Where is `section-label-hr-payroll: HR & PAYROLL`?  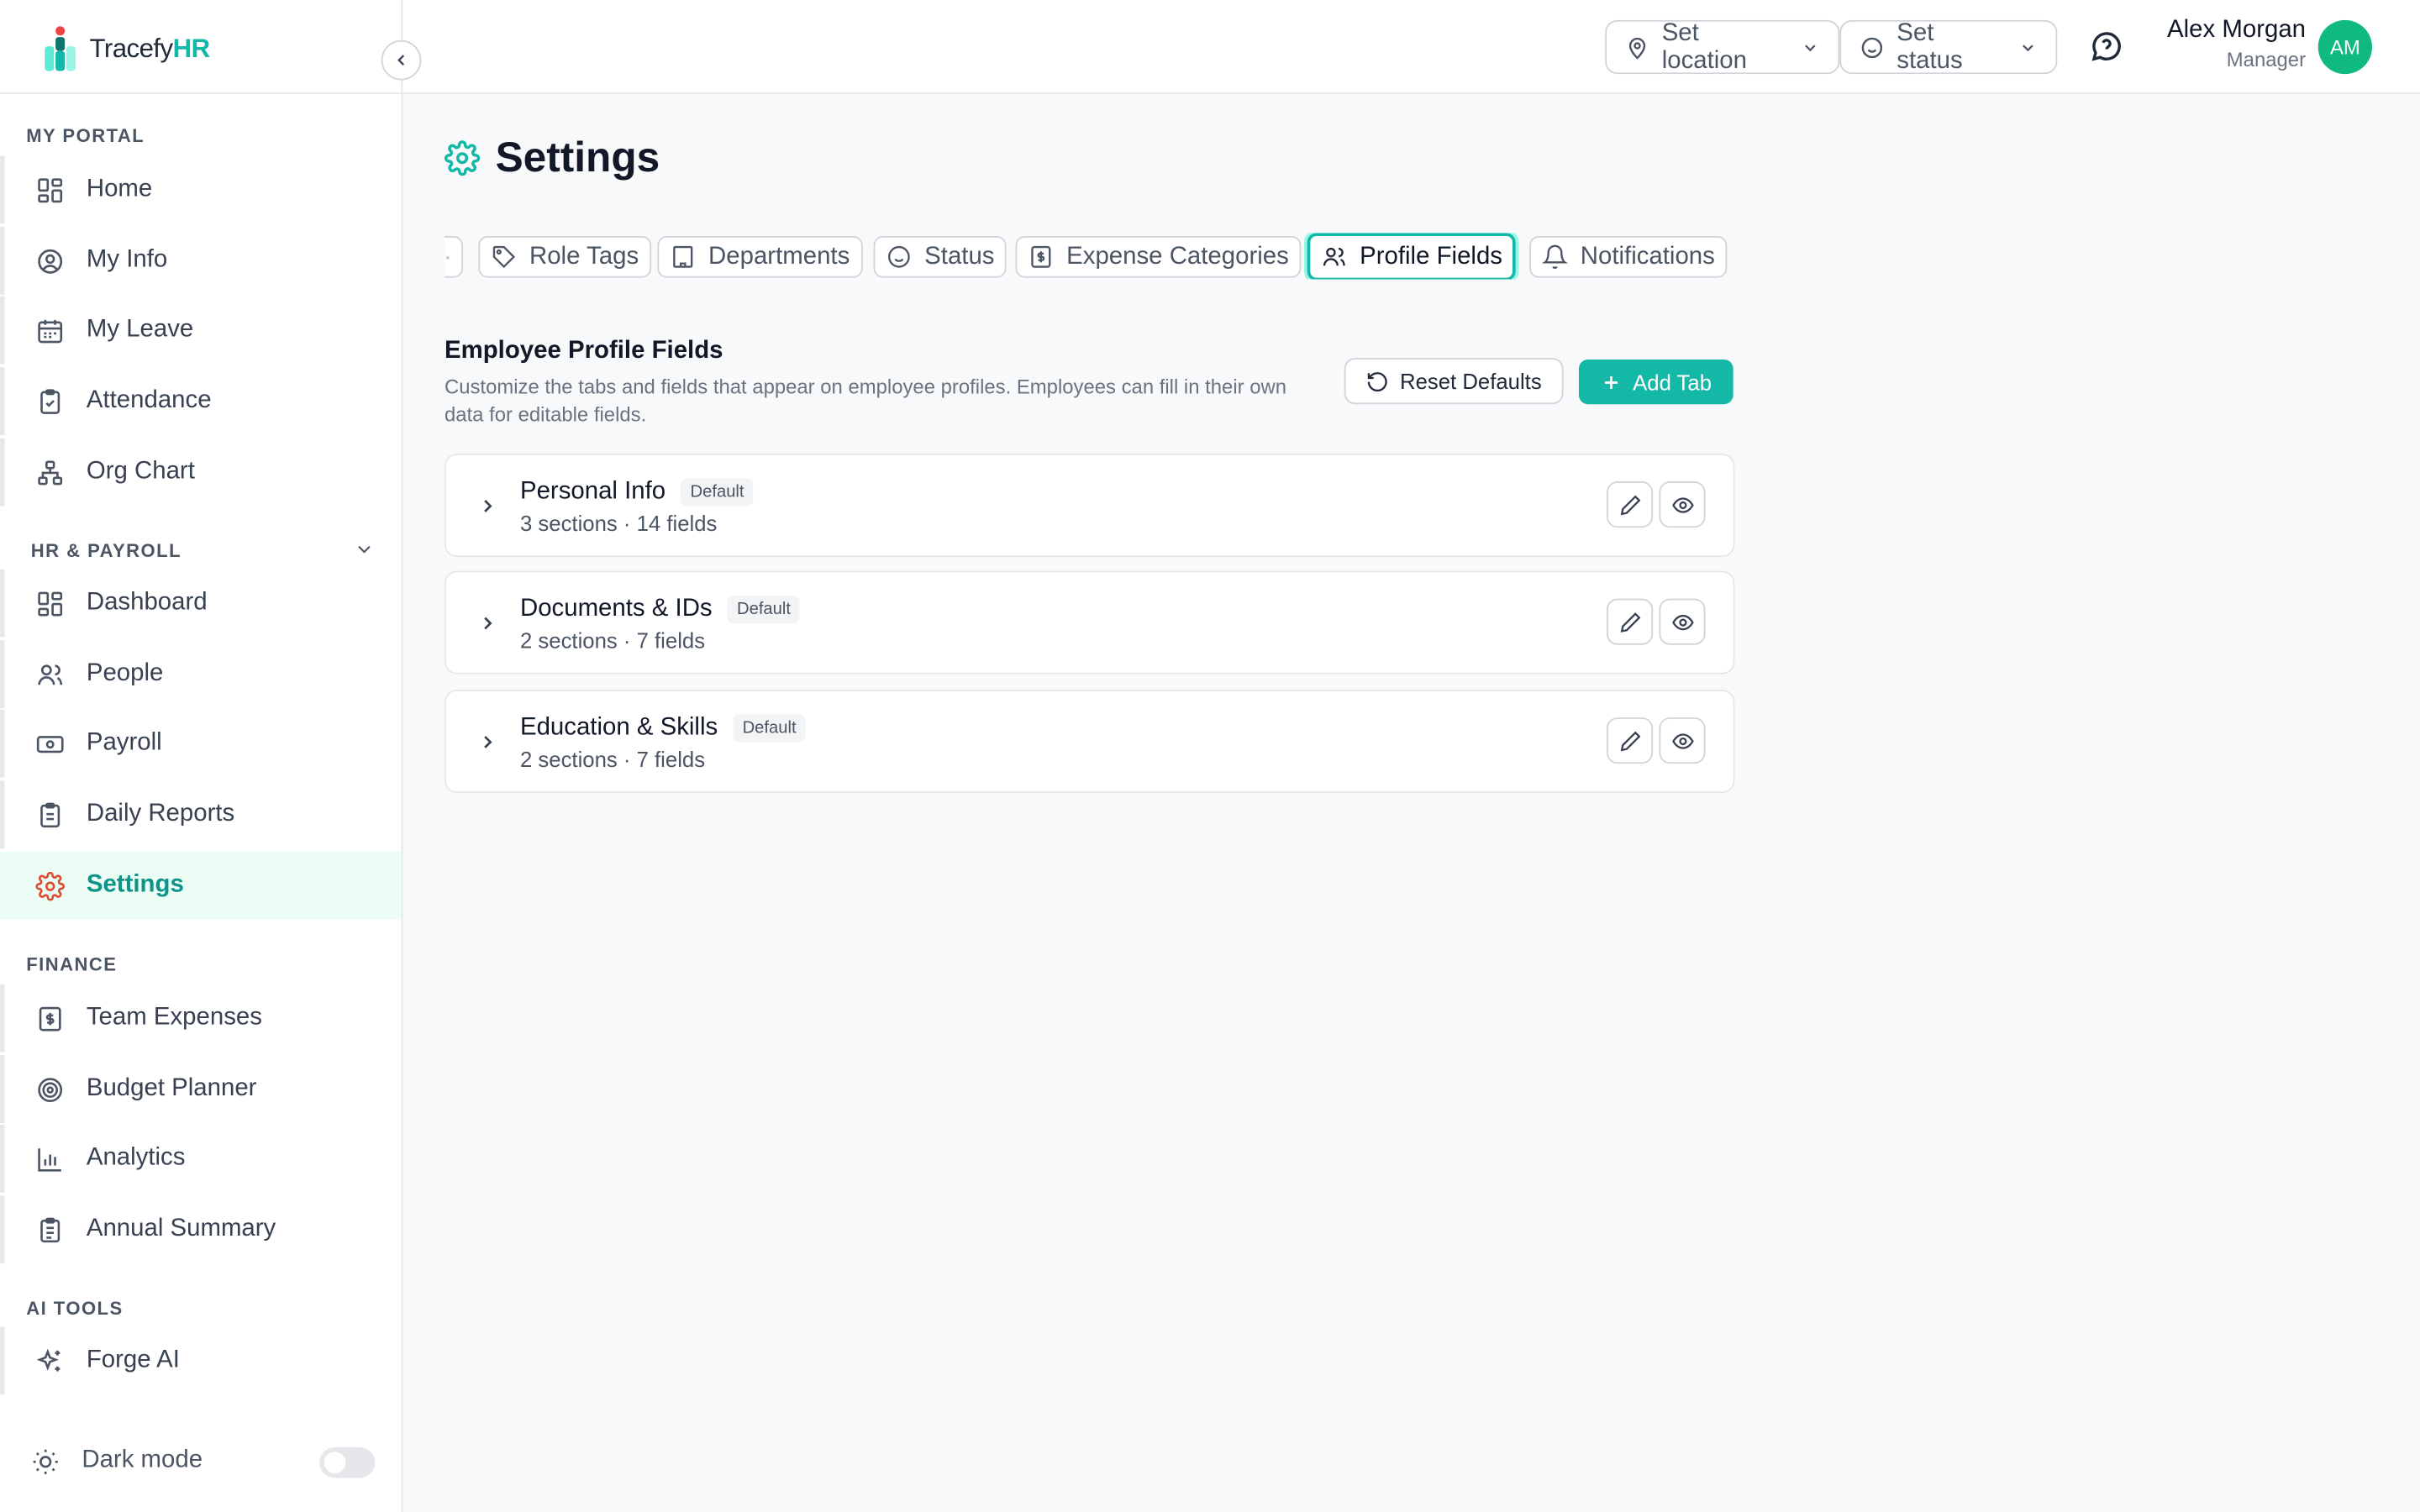
section-label-hr-payroll: HR & PAYROLL is located at coordinates (106, 550).